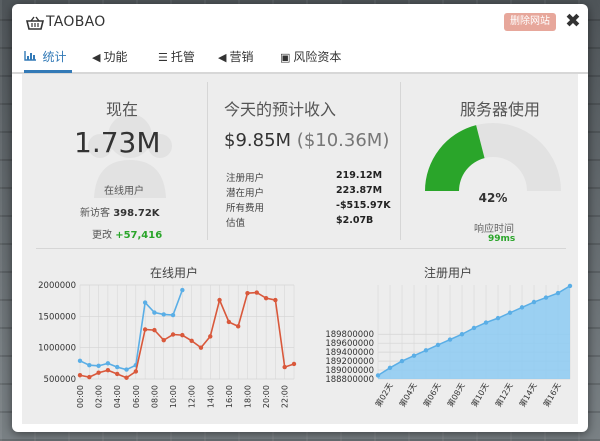 Image resolution: width=600 pixels, height=441 pixels. What do you see at coordinates (494, 229) in the screenshot?
I see `latency-label: 响应时间` at bounding box center [494, 229].